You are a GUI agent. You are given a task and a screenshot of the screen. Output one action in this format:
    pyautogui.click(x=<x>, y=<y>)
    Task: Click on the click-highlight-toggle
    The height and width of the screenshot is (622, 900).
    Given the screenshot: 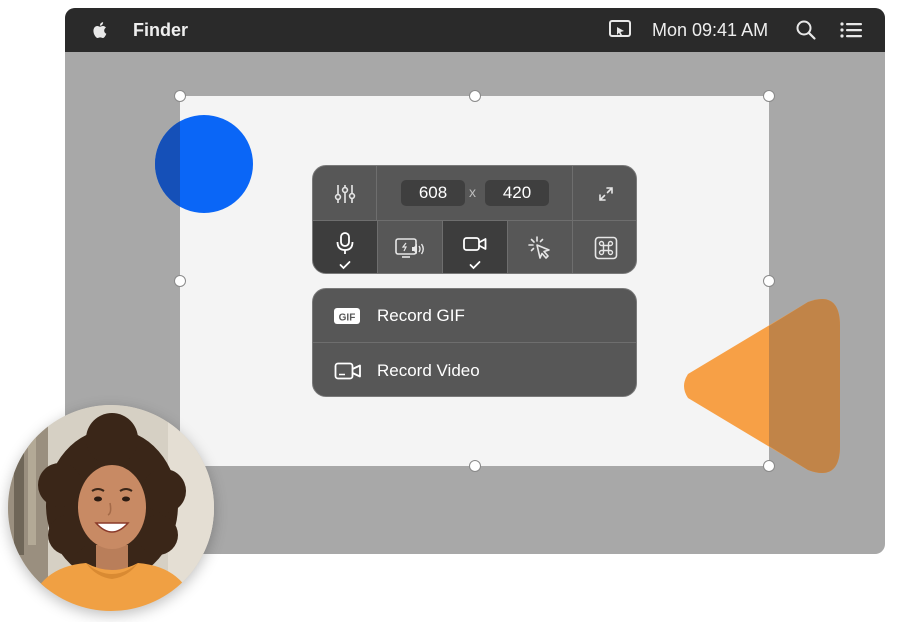 What is the action you would take?
    pyautogui.click(x=540, y=247)
    